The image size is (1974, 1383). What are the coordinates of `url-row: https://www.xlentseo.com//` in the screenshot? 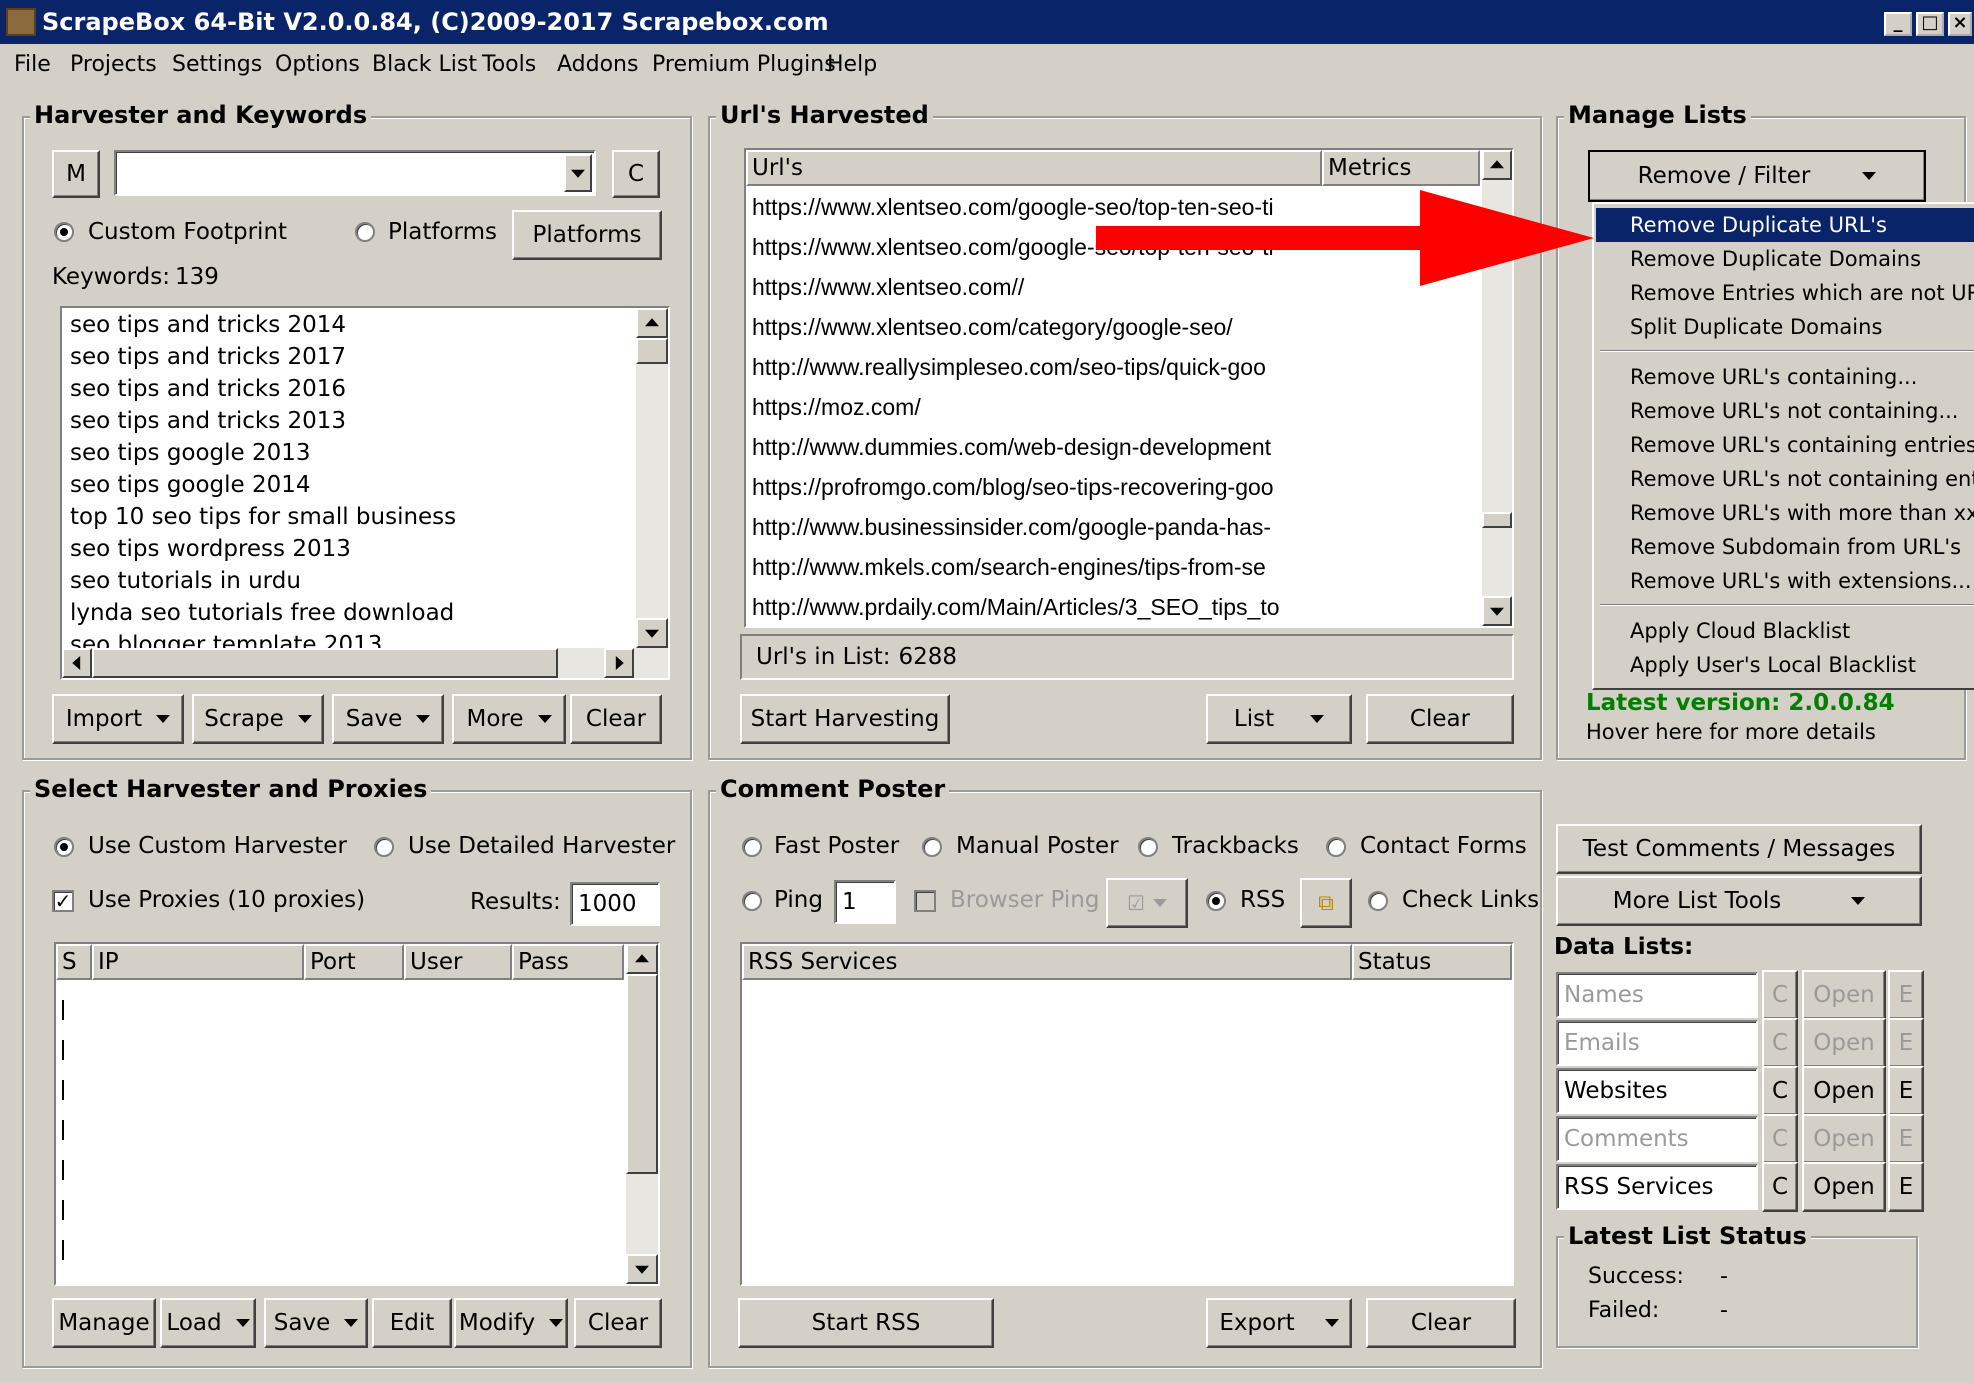 It's located at (888, 287).